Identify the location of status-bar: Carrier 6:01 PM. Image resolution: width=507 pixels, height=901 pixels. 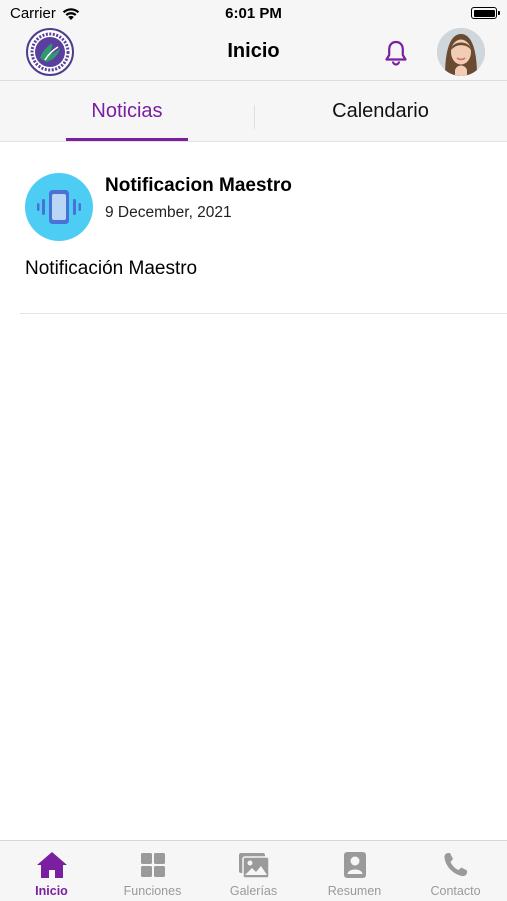
(253, 14).